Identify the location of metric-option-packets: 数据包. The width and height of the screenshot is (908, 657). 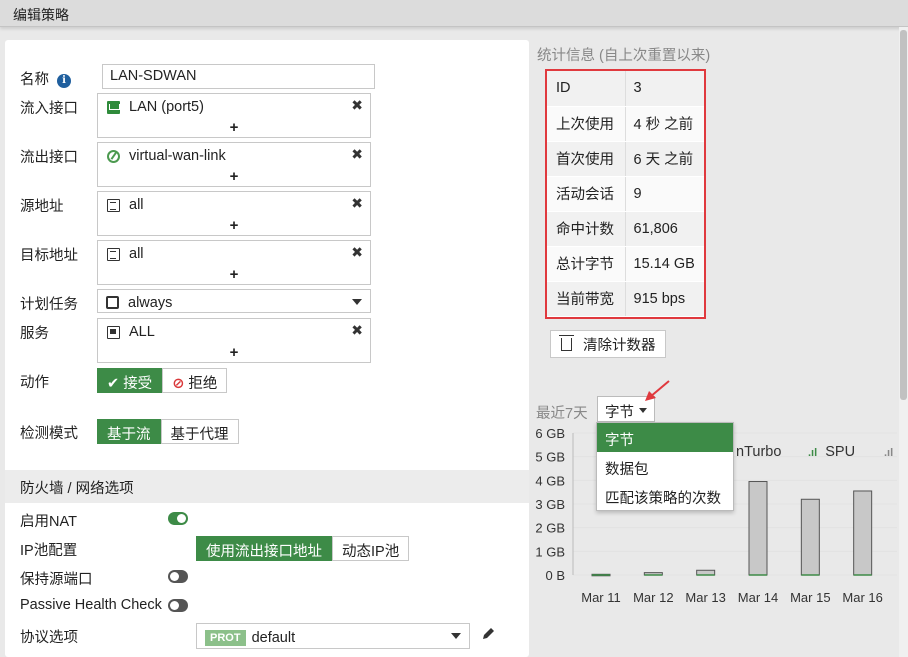
(665, 466).